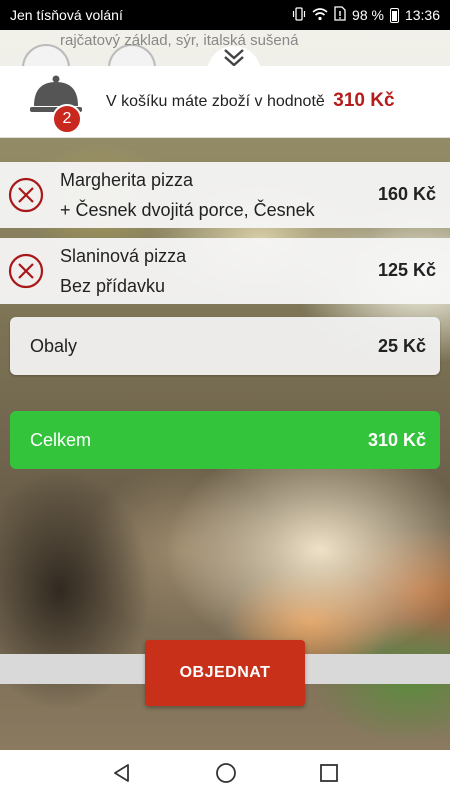 This screenshot has width=450, height=800. I want to click on battery-icon, so click(394, 15).